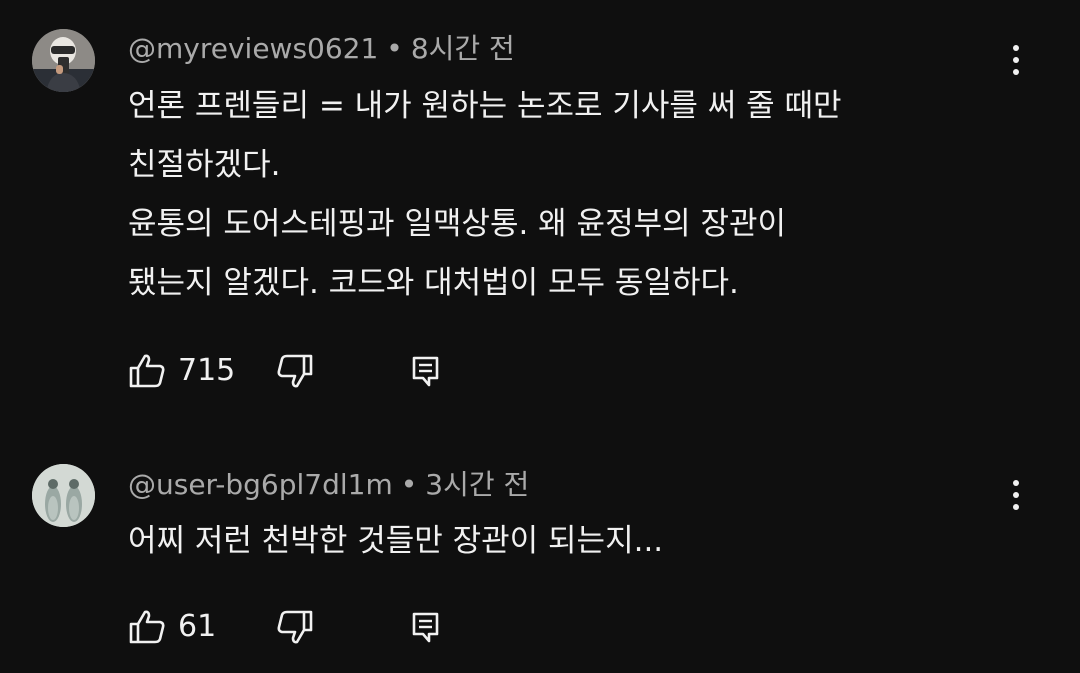 The height and width of the screenshot is (673, 1080). What do you see at coordinates (260, 484) in the screenshot?
I see `comment-author: @user-bg6pl7dl1m` at bounding box center [260, 484].